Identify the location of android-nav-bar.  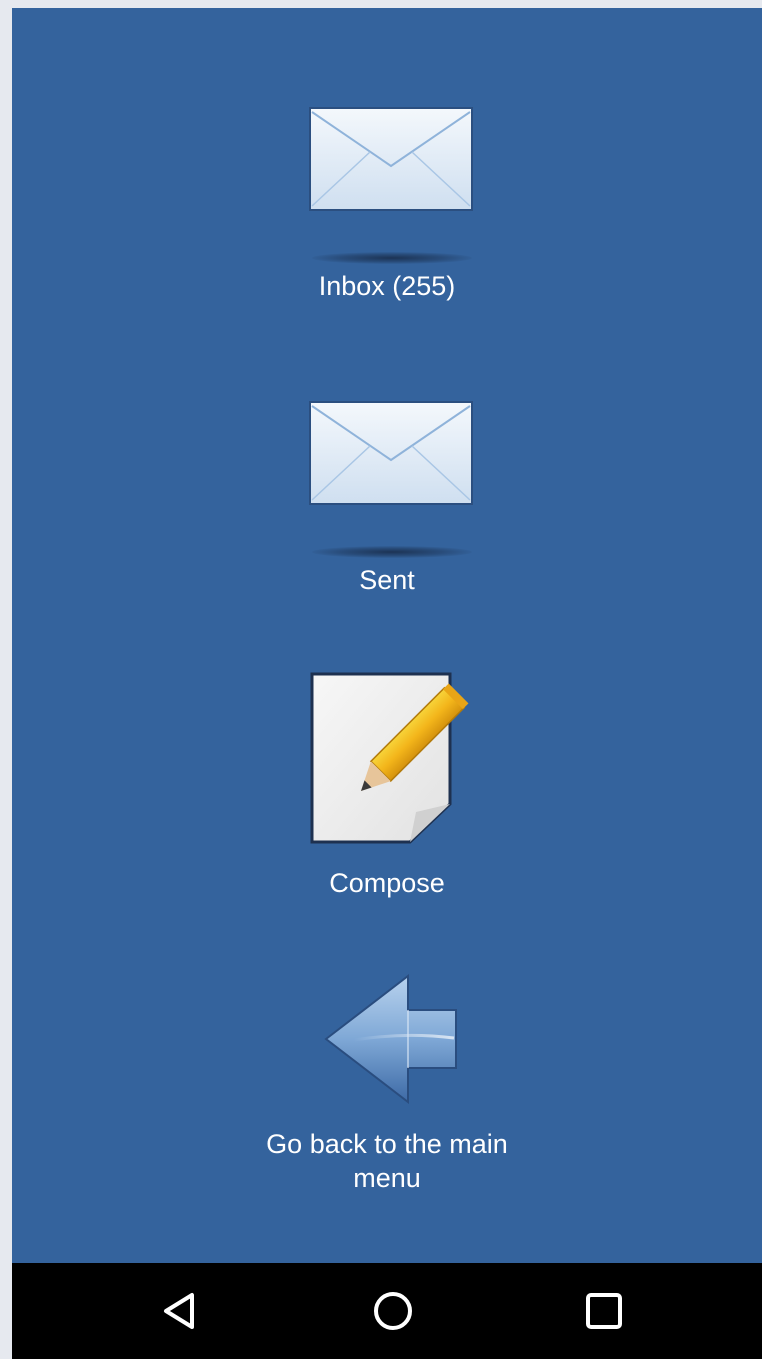
(387, 1311).